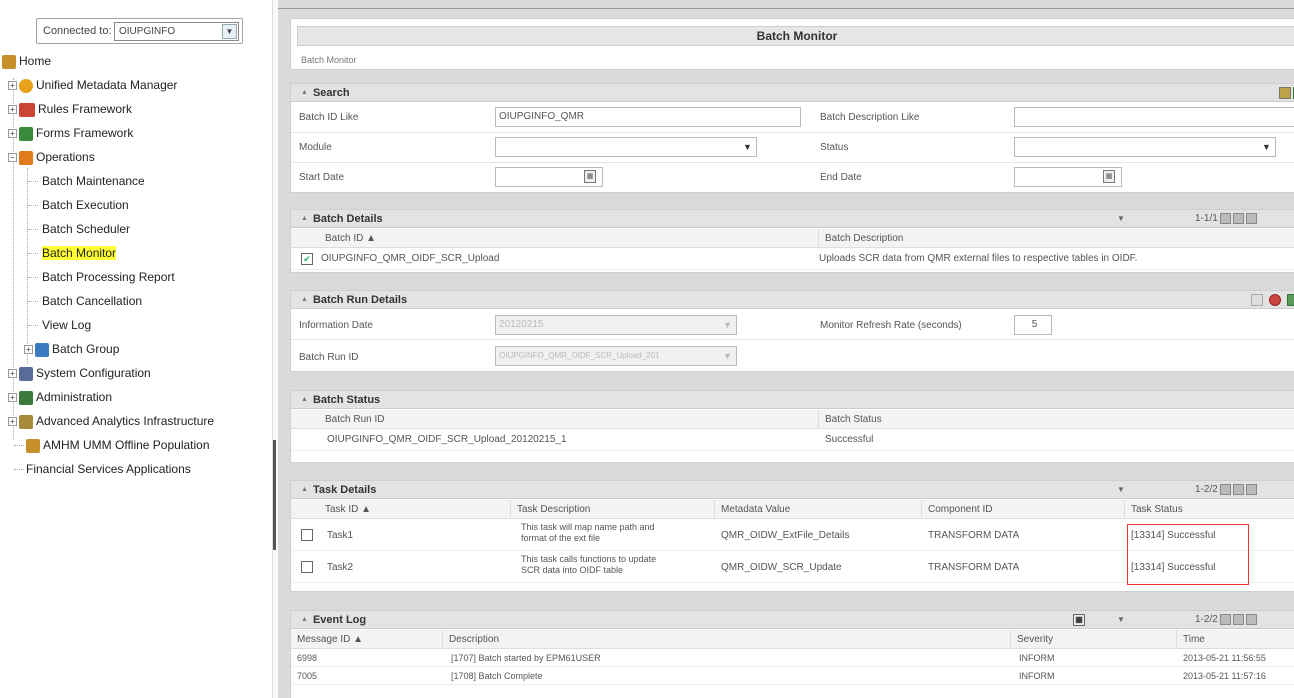  I want to click on grid-icon: ▦, so click(1079, 620).